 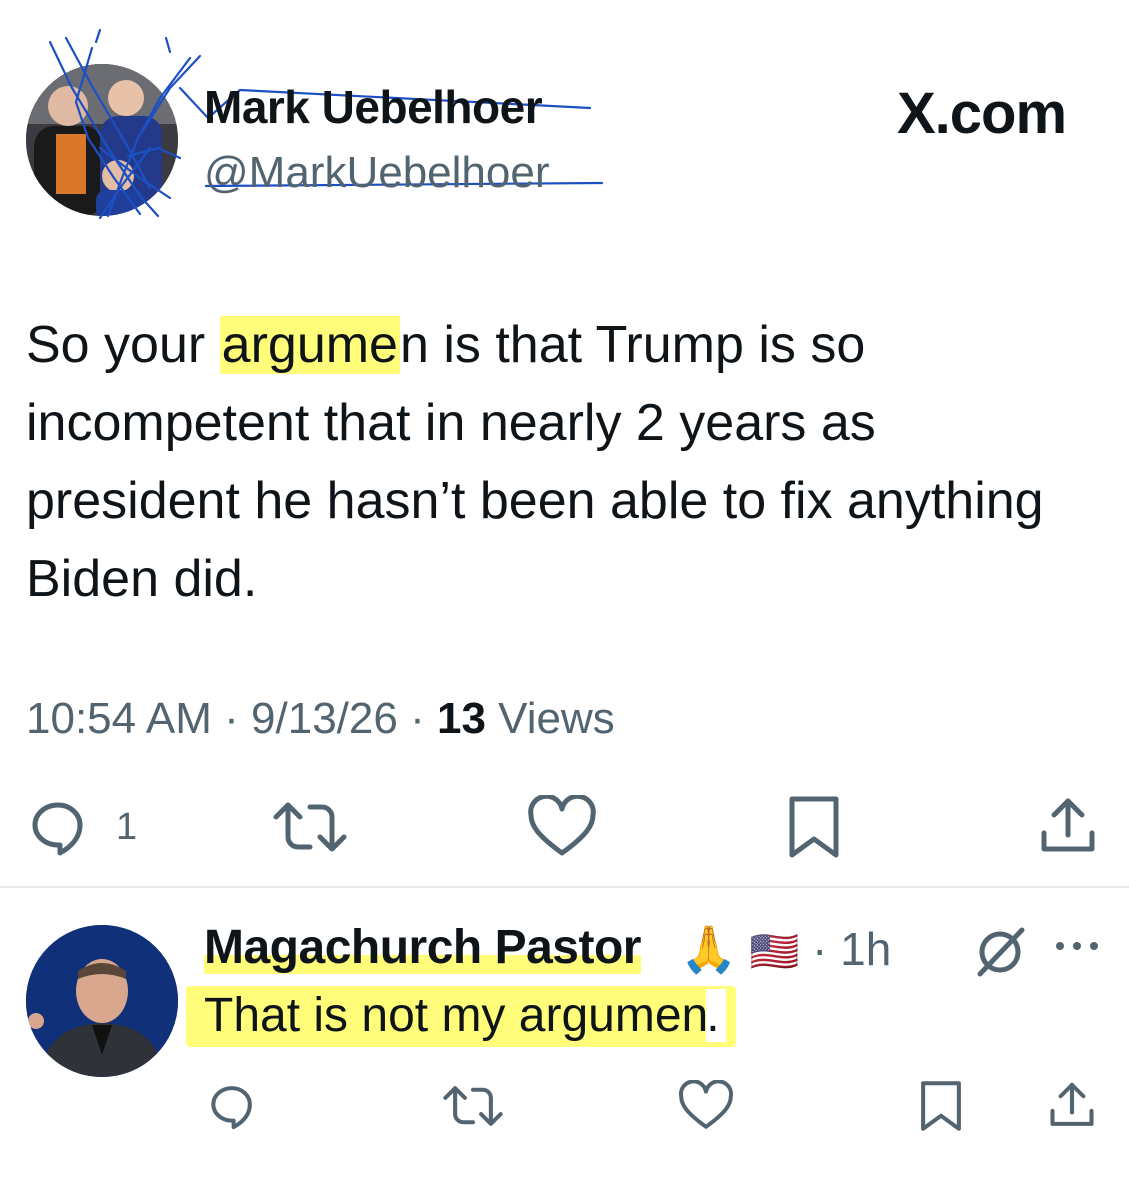 I want to click on praying-hands-icon: 🙏, so click(x=709, y=949).